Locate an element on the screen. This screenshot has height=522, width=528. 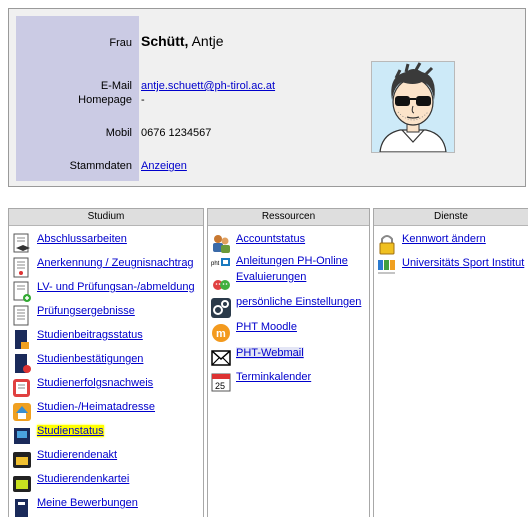
list-item-label: Meine Bewerbungen is located at coordinates (87, 503).